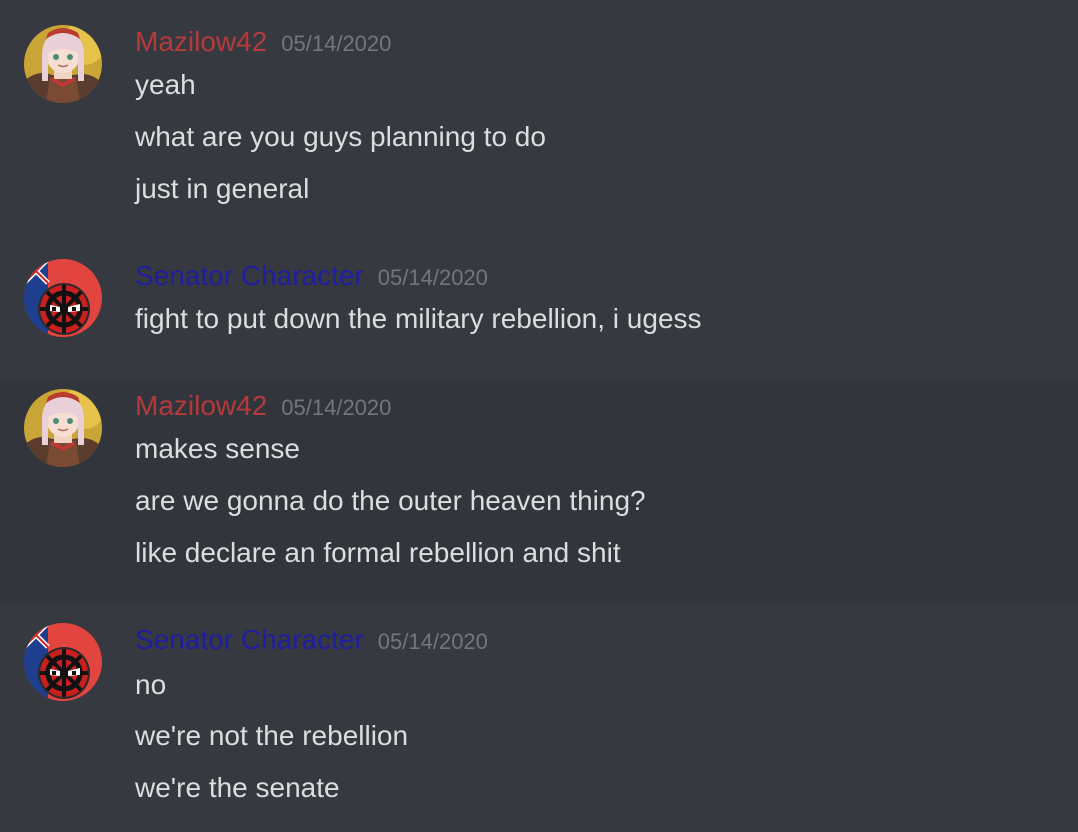 This screenshot has height=832, width=1078. I want to click on message-text: what are you guys planning to do, so click(340, 136).